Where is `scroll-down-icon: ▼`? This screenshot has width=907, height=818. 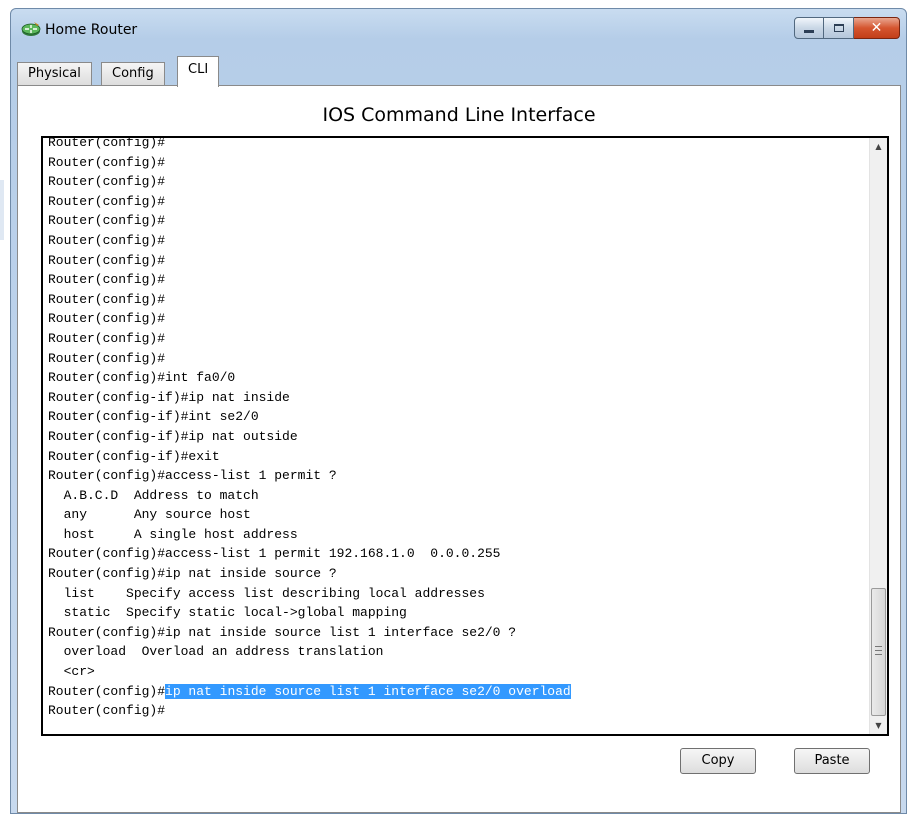
scroll-down-icon: ▼ is located at coordinates (878, 725).